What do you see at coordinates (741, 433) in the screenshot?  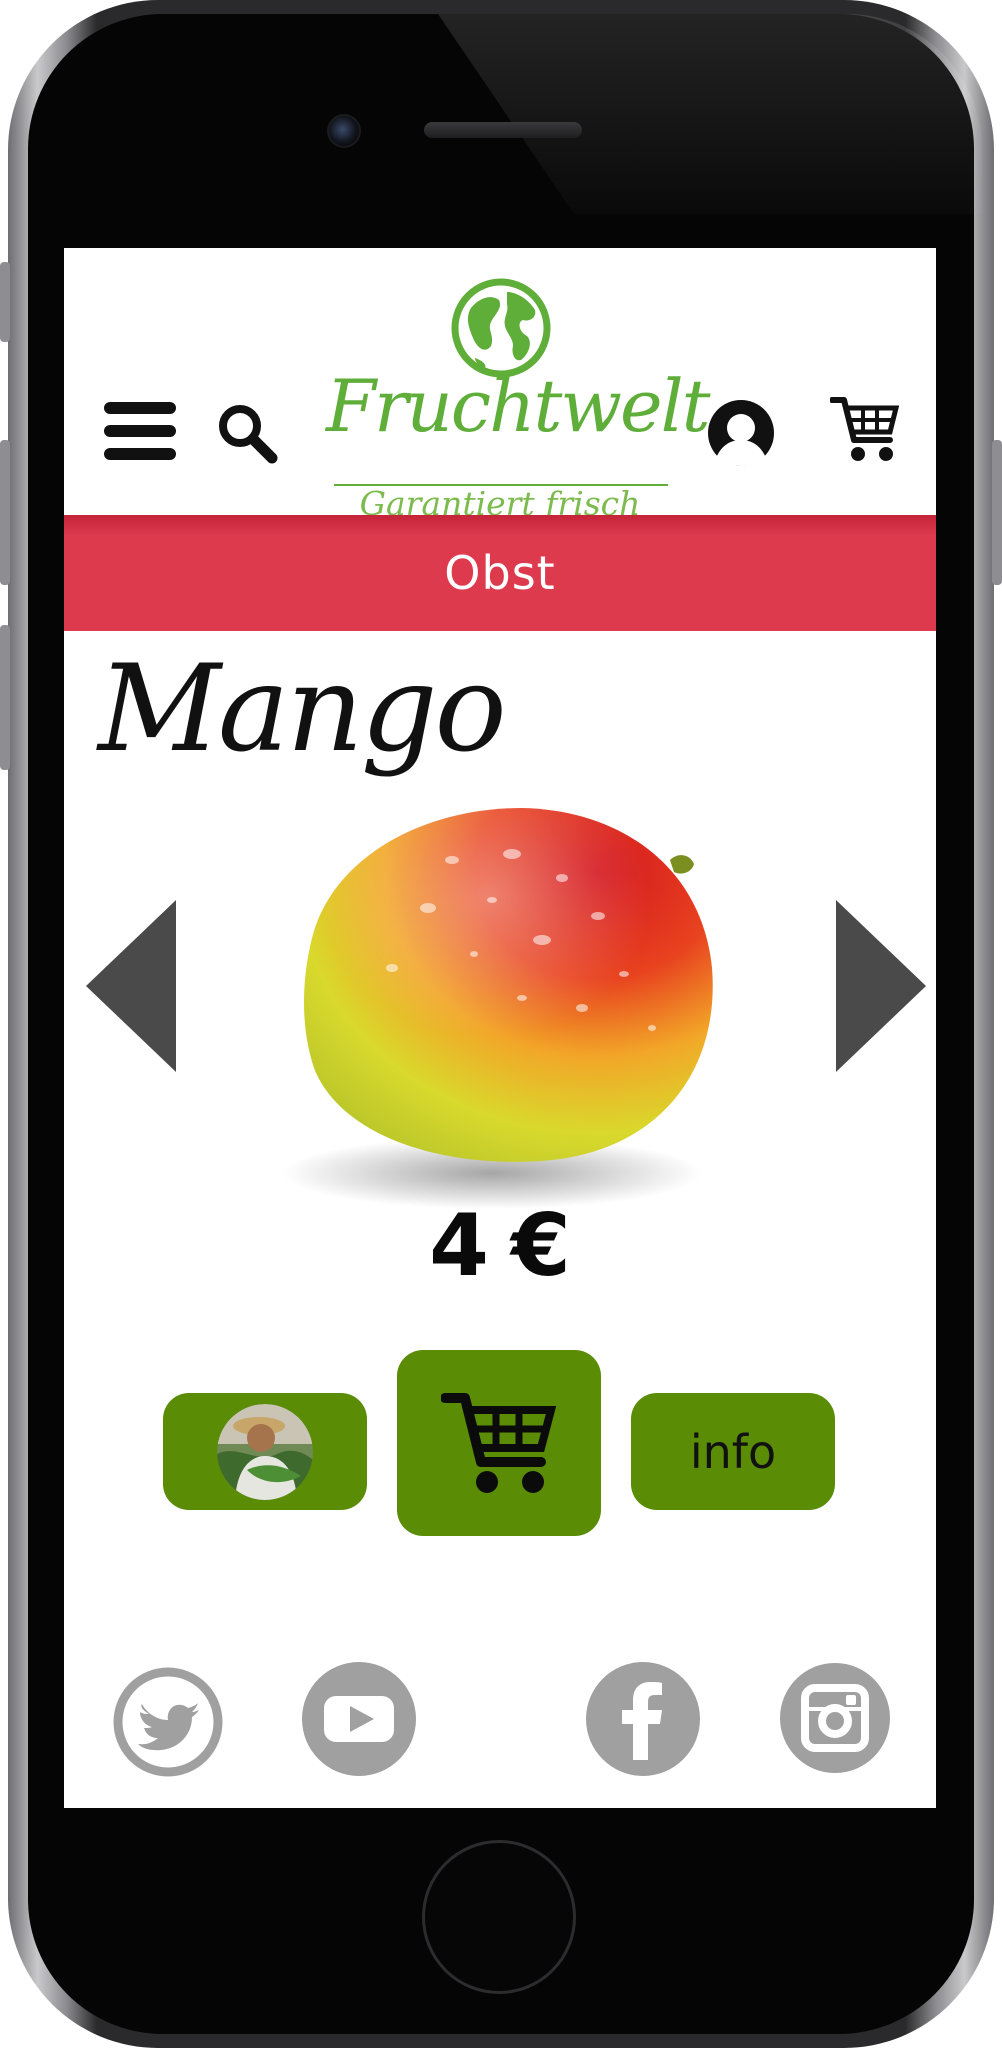 I see `account-icon` at bounding box center [741, 433].